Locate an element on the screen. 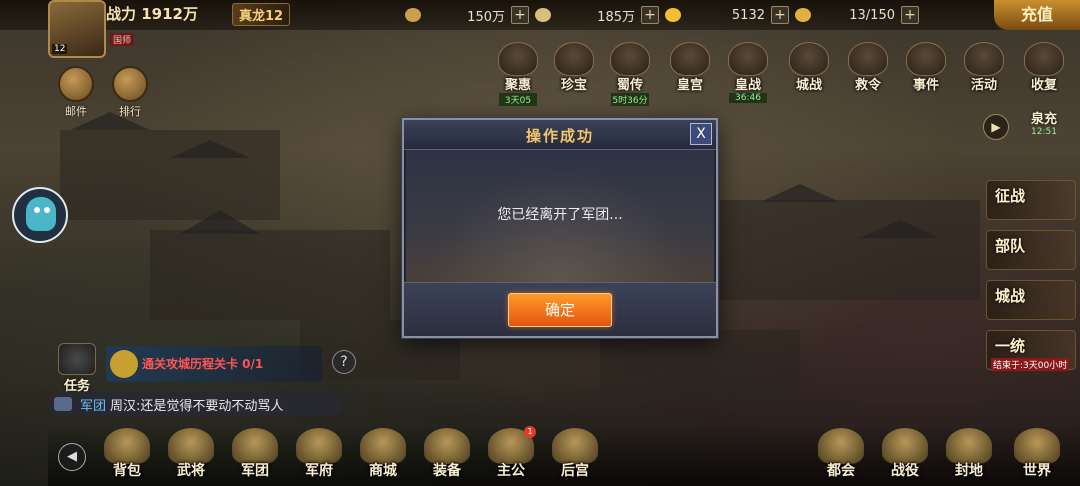 Image resolution: width=1080 pixels, height=486 pixels. confirm-button: 确定 is located at coordinates (560, 310).